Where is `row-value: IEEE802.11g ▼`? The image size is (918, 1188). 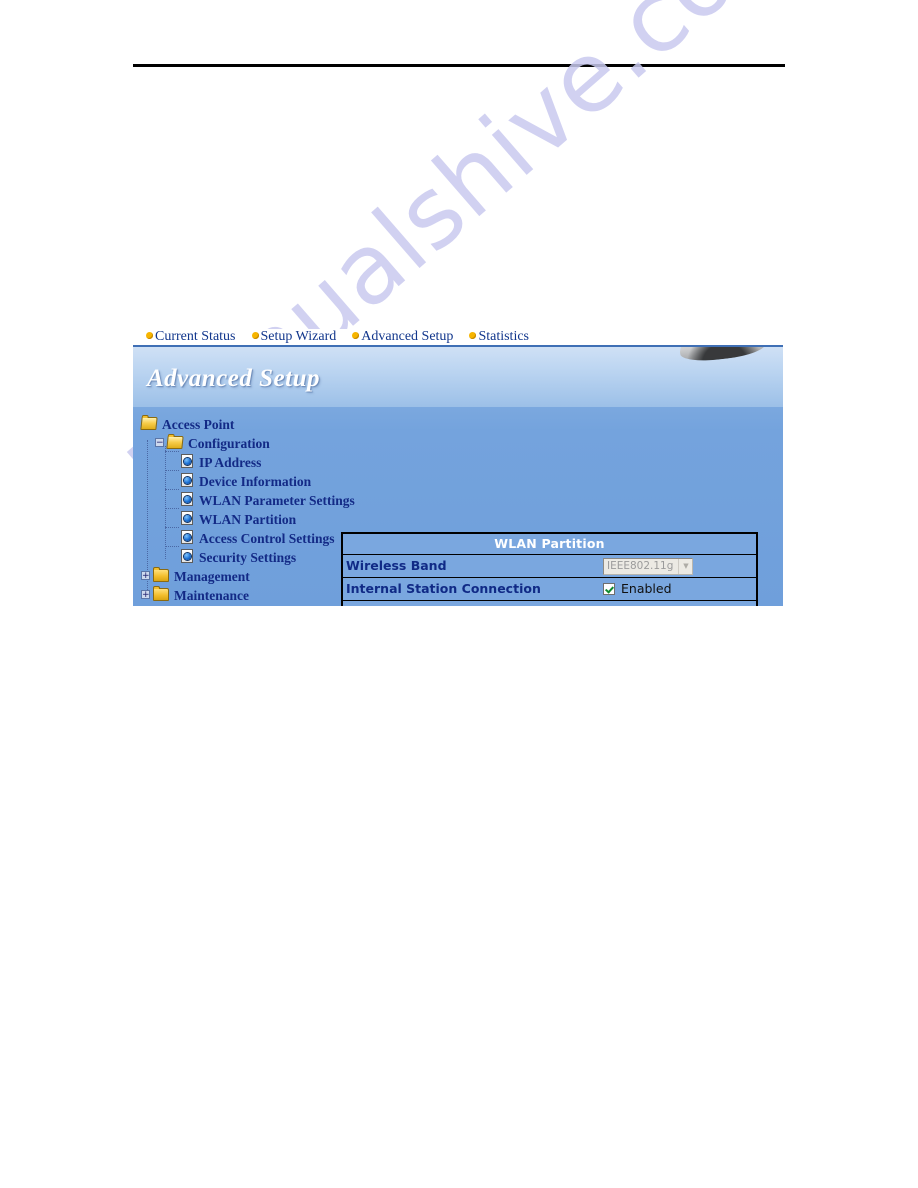
row-value: IEEE802.11g ▼ is located at coordinates (677, 566).